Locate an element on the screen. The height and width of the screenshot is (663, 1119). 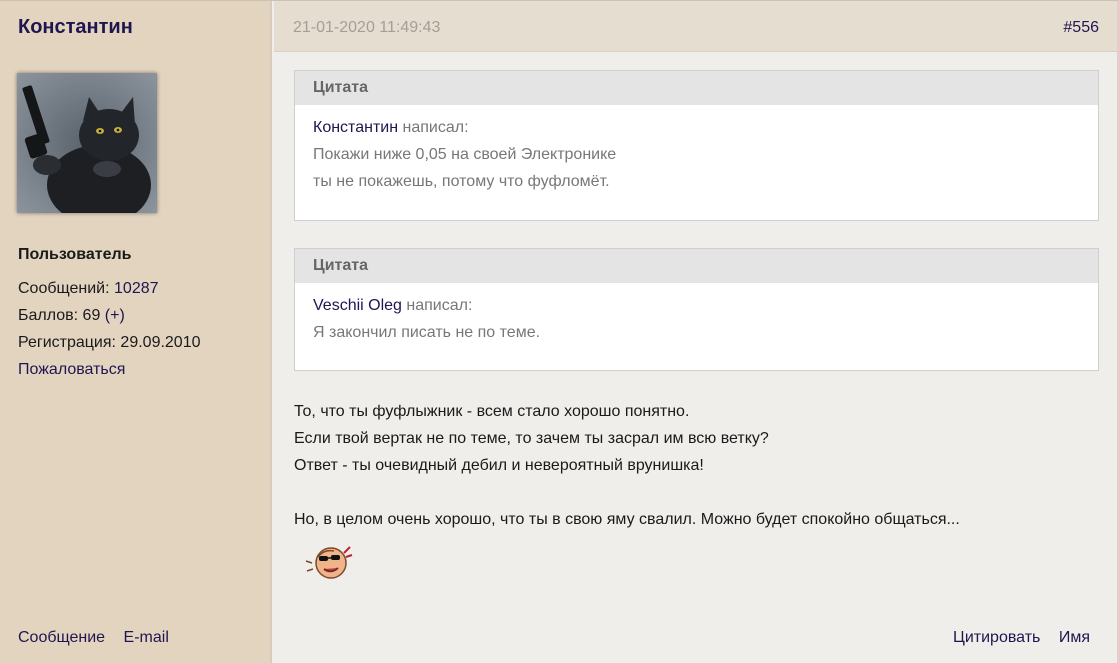
author-contact-links: Сообщение E-mail is located at coordinates (100, 638).